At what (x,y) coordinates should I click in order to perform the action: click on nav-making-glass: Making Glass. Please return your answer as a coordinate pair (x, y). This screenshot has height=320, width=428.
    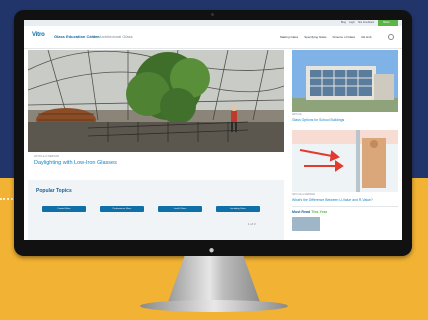
    Looking at the image, I should click on (289, 37).